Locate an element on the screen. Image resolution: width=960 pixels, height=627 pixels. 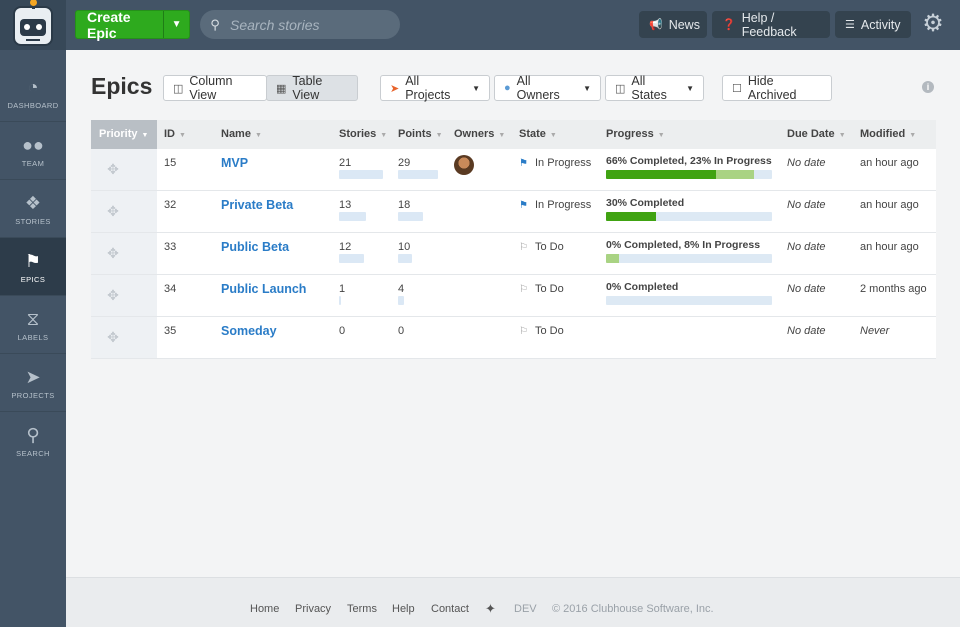
footer-link-help: Help is located at coordinates (403, 609).